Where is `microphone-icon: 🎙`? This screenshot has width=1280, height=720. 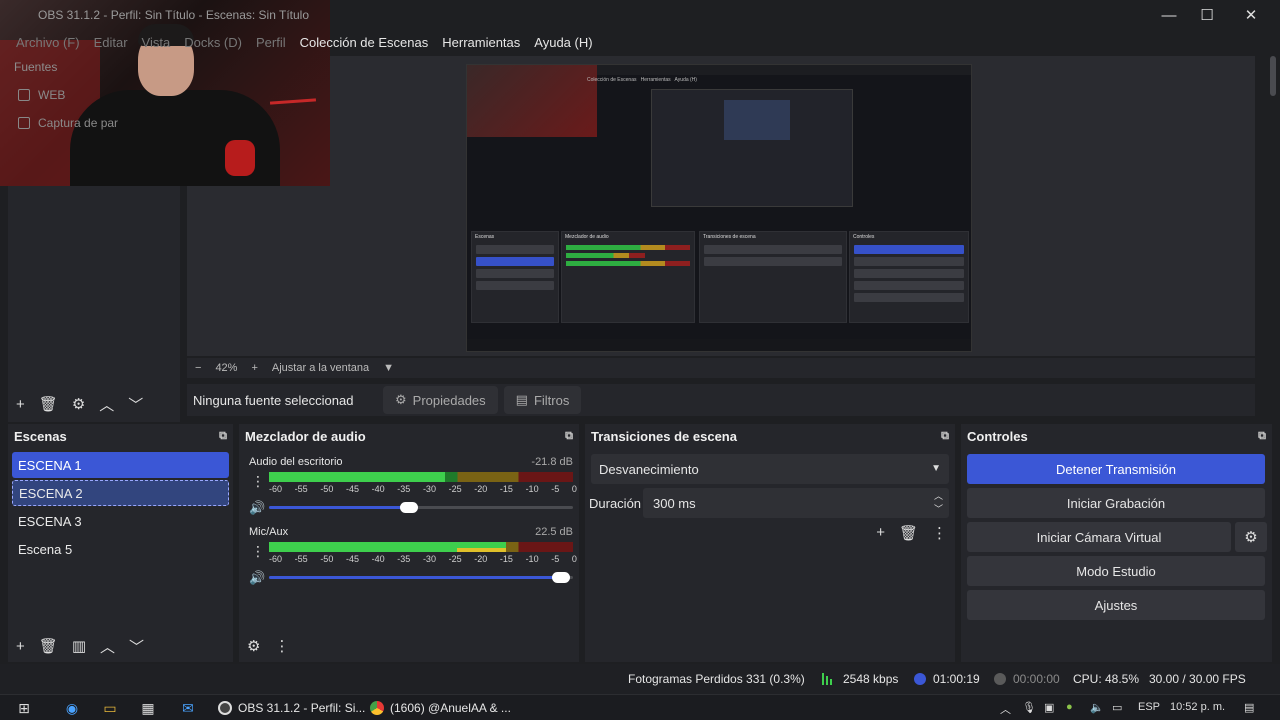 microphone-icon: 🎙 is located at coordinates (1029, 707).